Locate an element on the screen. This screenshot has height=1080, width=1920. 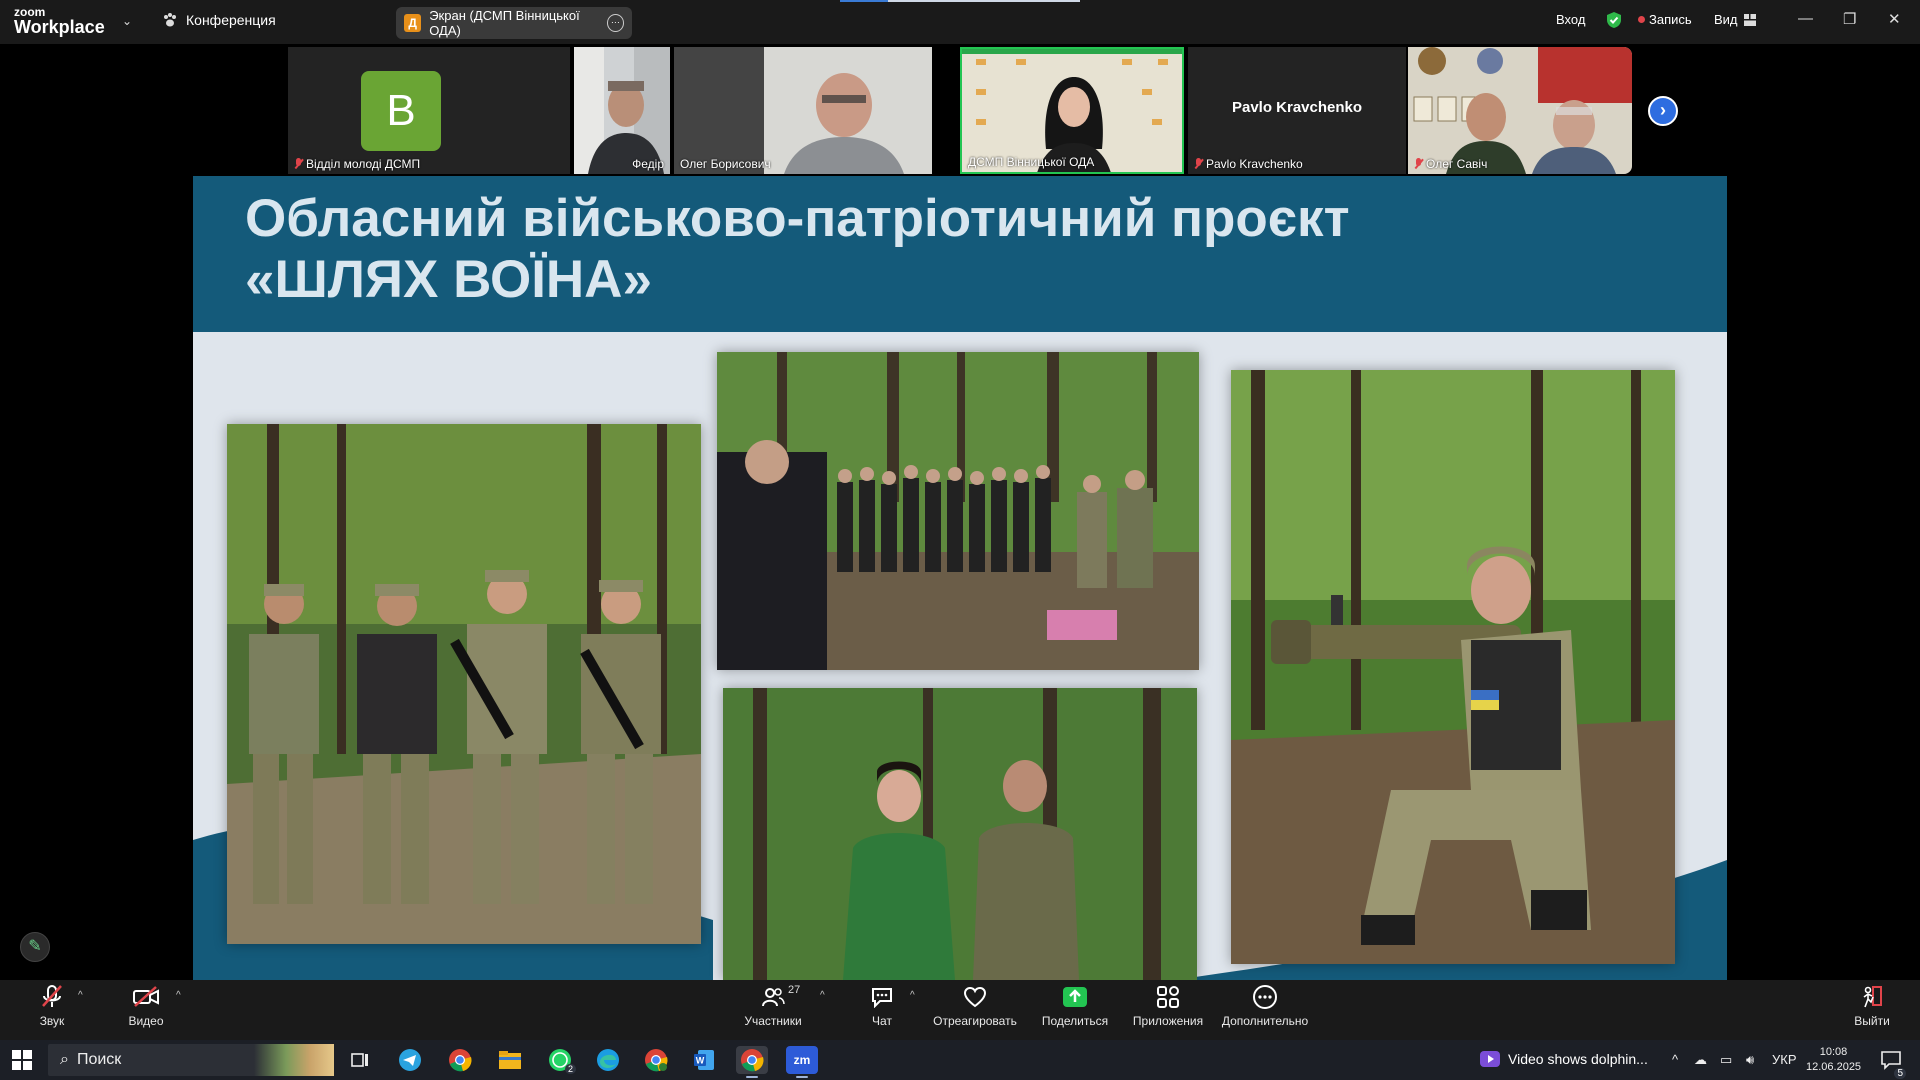
participant-video is located at coordinates (803, 110).